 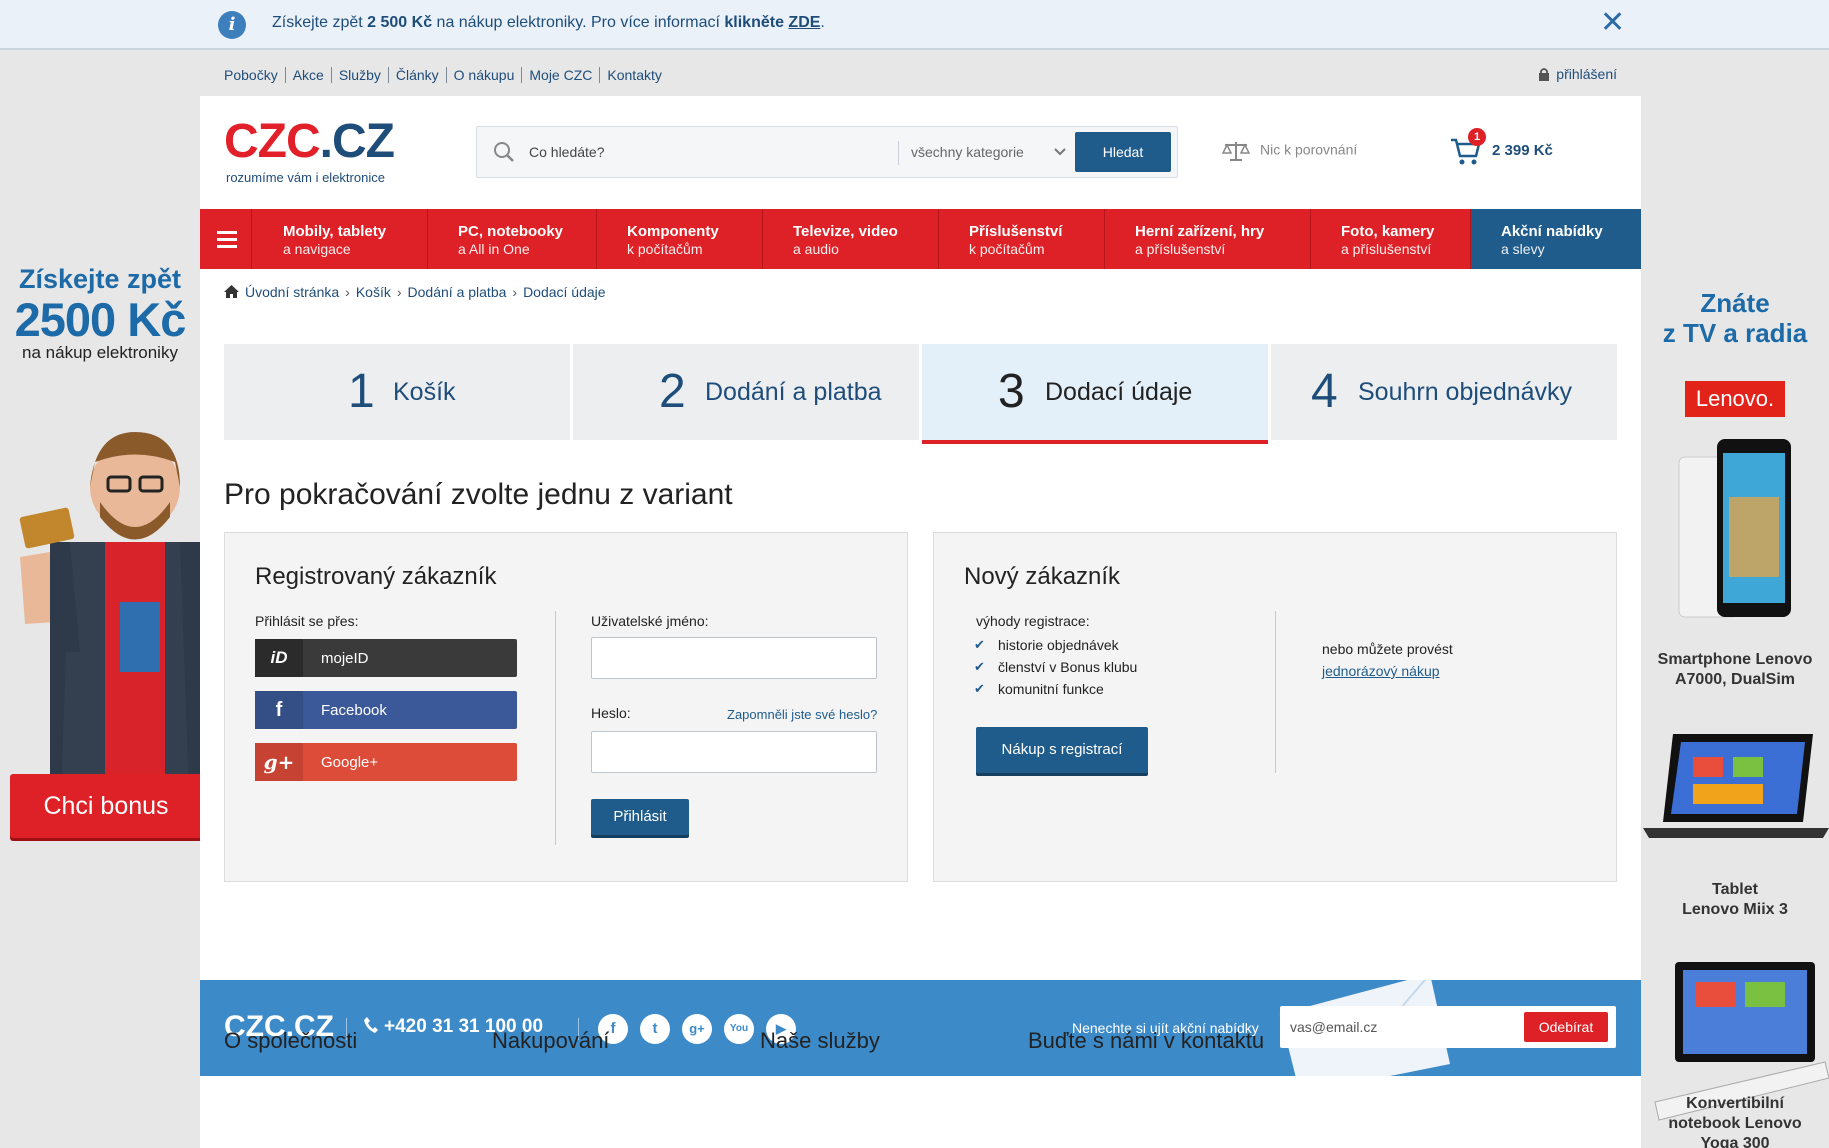 I want to click on top-link-akce: Akce, so click(x=307, y=75).